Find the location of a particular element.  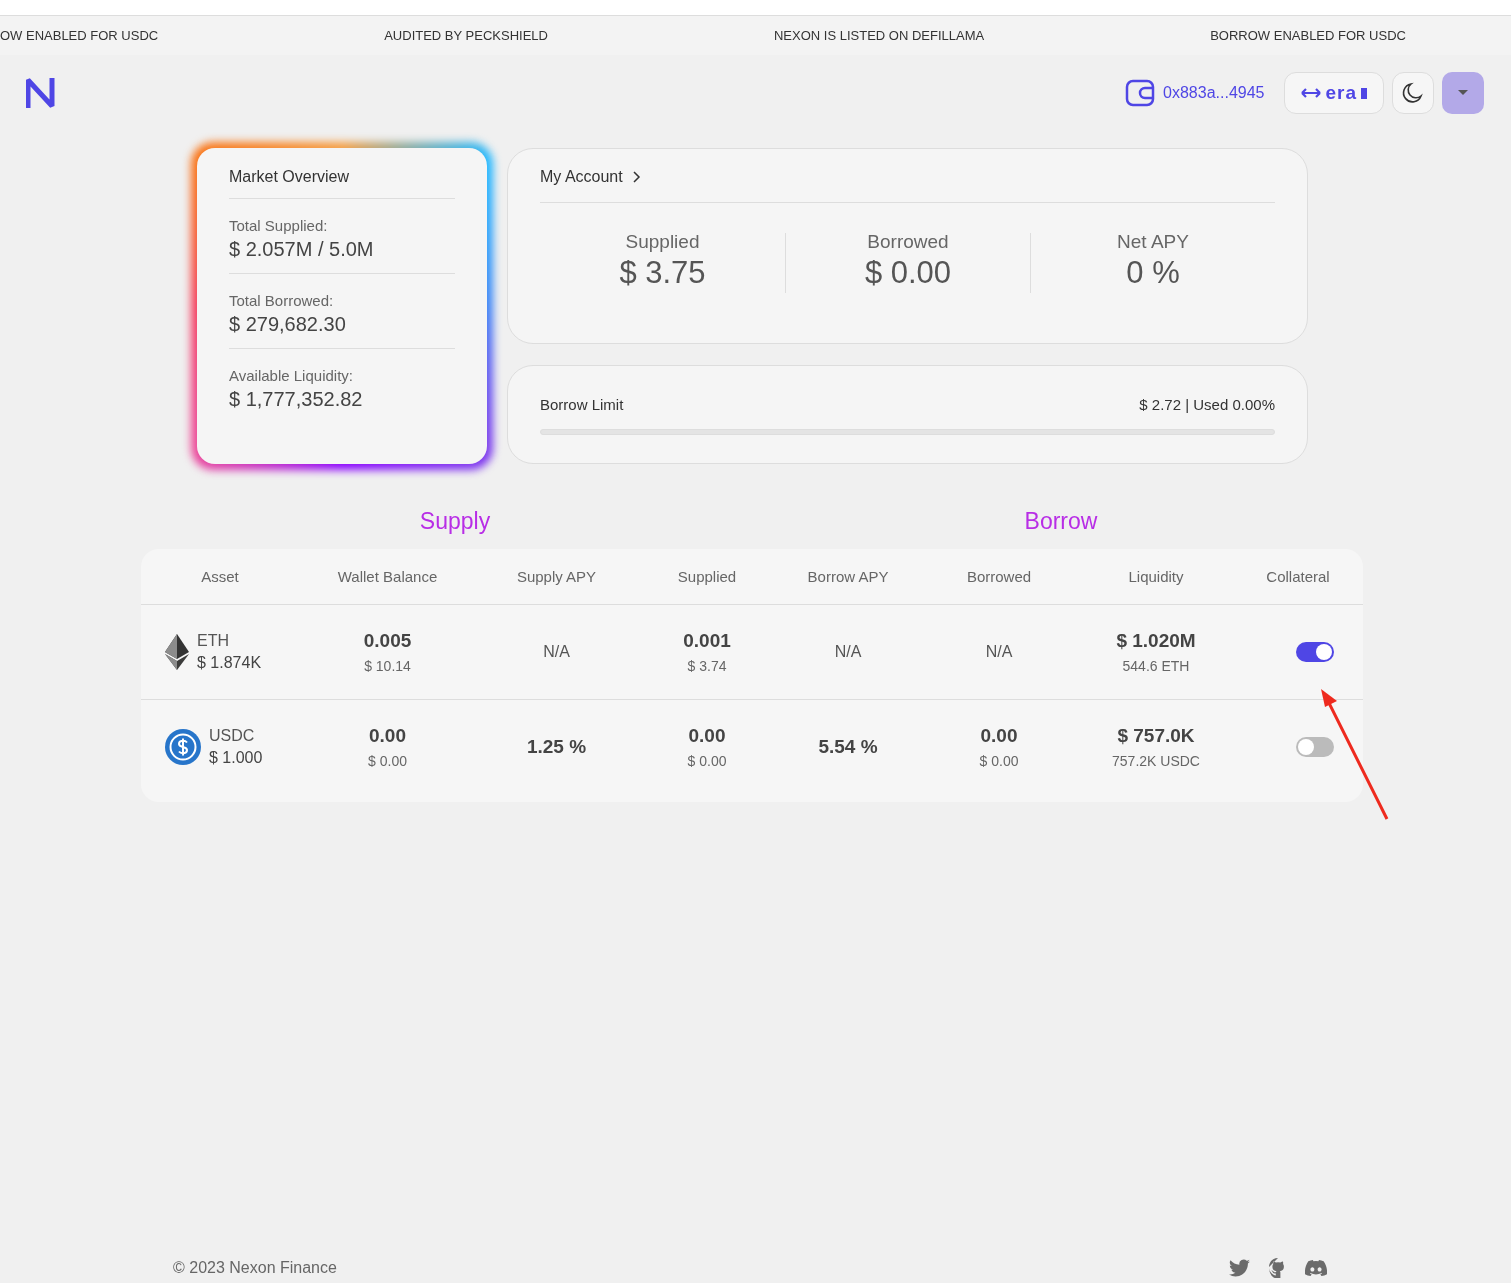

stat-label: Total Supplied: is located at coordinates (279, 225).